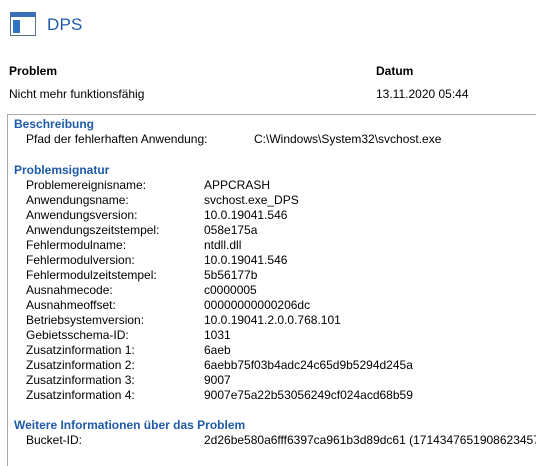  What do you see at coordinates (348, 139) in the screenshot?
I see `detail-value: C:\Windows\System32\svchost.exe` at bounding box center [348, 139].